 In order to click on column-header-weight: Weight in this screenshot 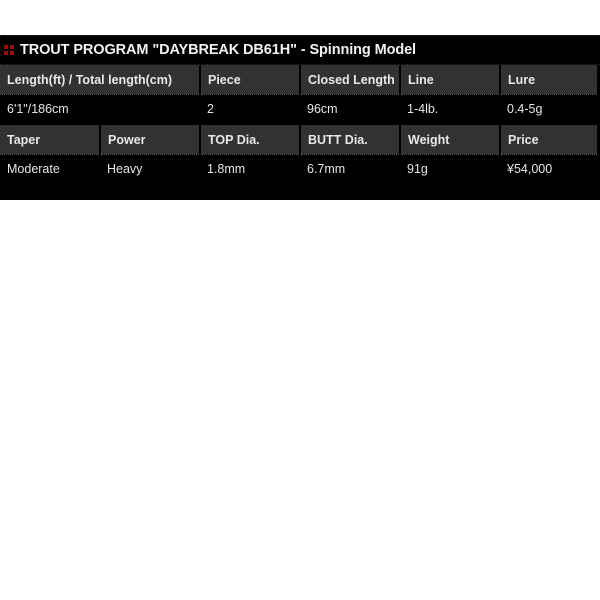, I will do `click(450, 140)`.